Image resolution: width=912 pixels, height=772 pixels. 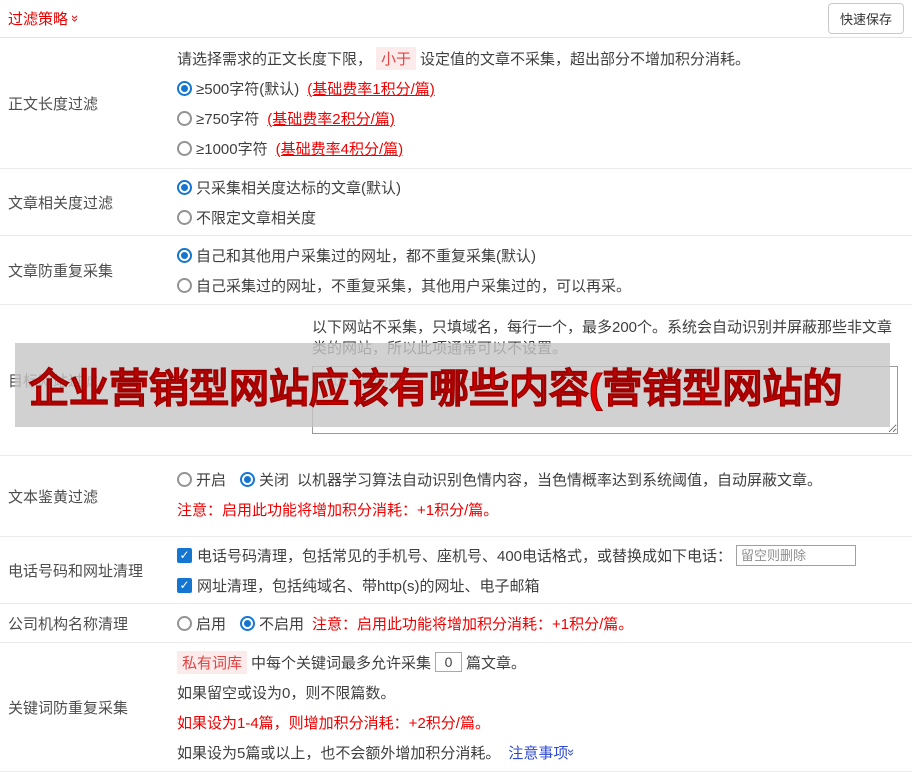 What do you see at coordinates (339, 149) in the screenshot?
I see `cost-note: (基础费率4积分/篇)` at bounding box center [339, 149].